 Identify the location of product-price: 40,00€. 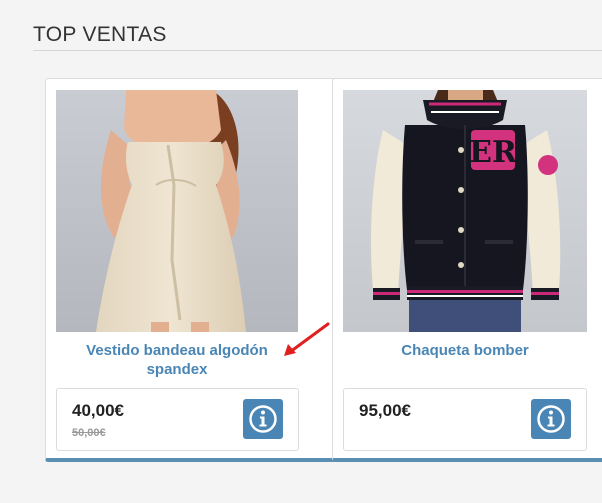
(98, 410).